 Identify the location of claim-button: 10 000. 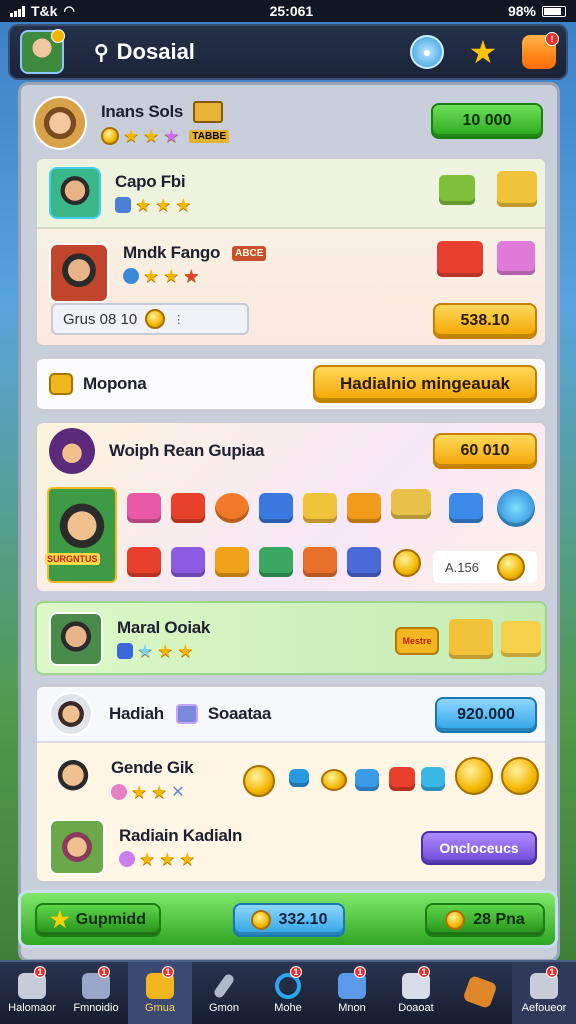
(487, 121).